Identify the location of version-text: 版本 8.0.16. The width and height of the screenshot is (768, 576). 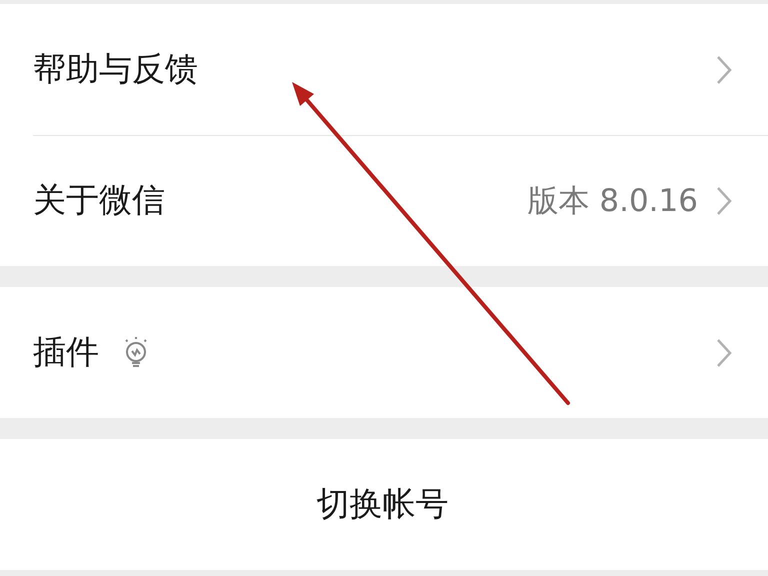
(613, 201).